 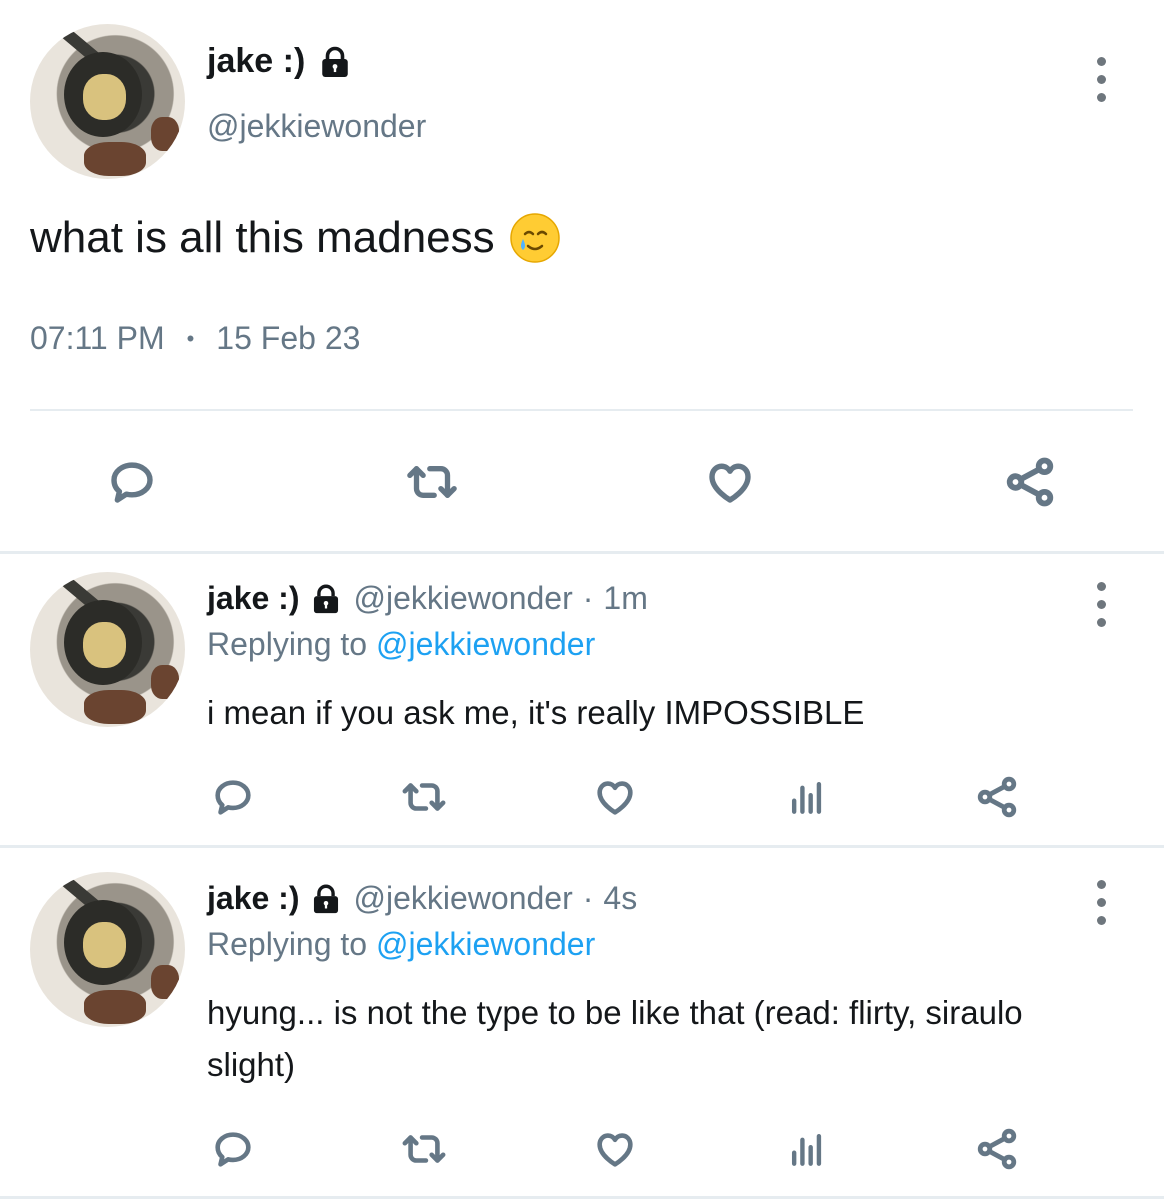 What do you see at coordinates (625, 598) in the screenshot?
I see `tweet-age: 1m` at bounding box center [625, 598].